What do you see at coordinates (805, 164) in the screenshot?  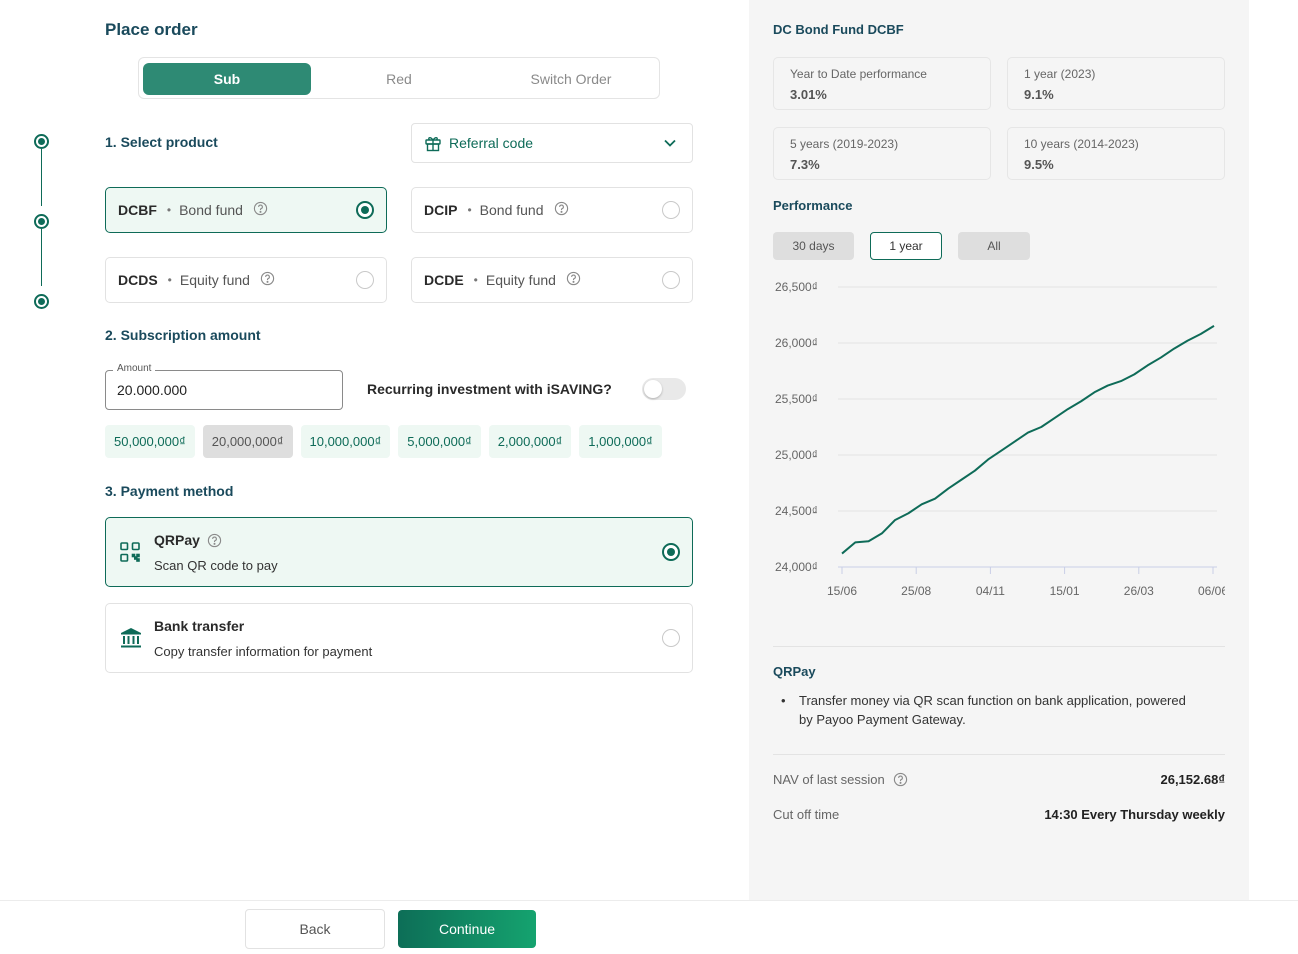 I see `stat-value: 7.3%` at bounding box center [805, 164].